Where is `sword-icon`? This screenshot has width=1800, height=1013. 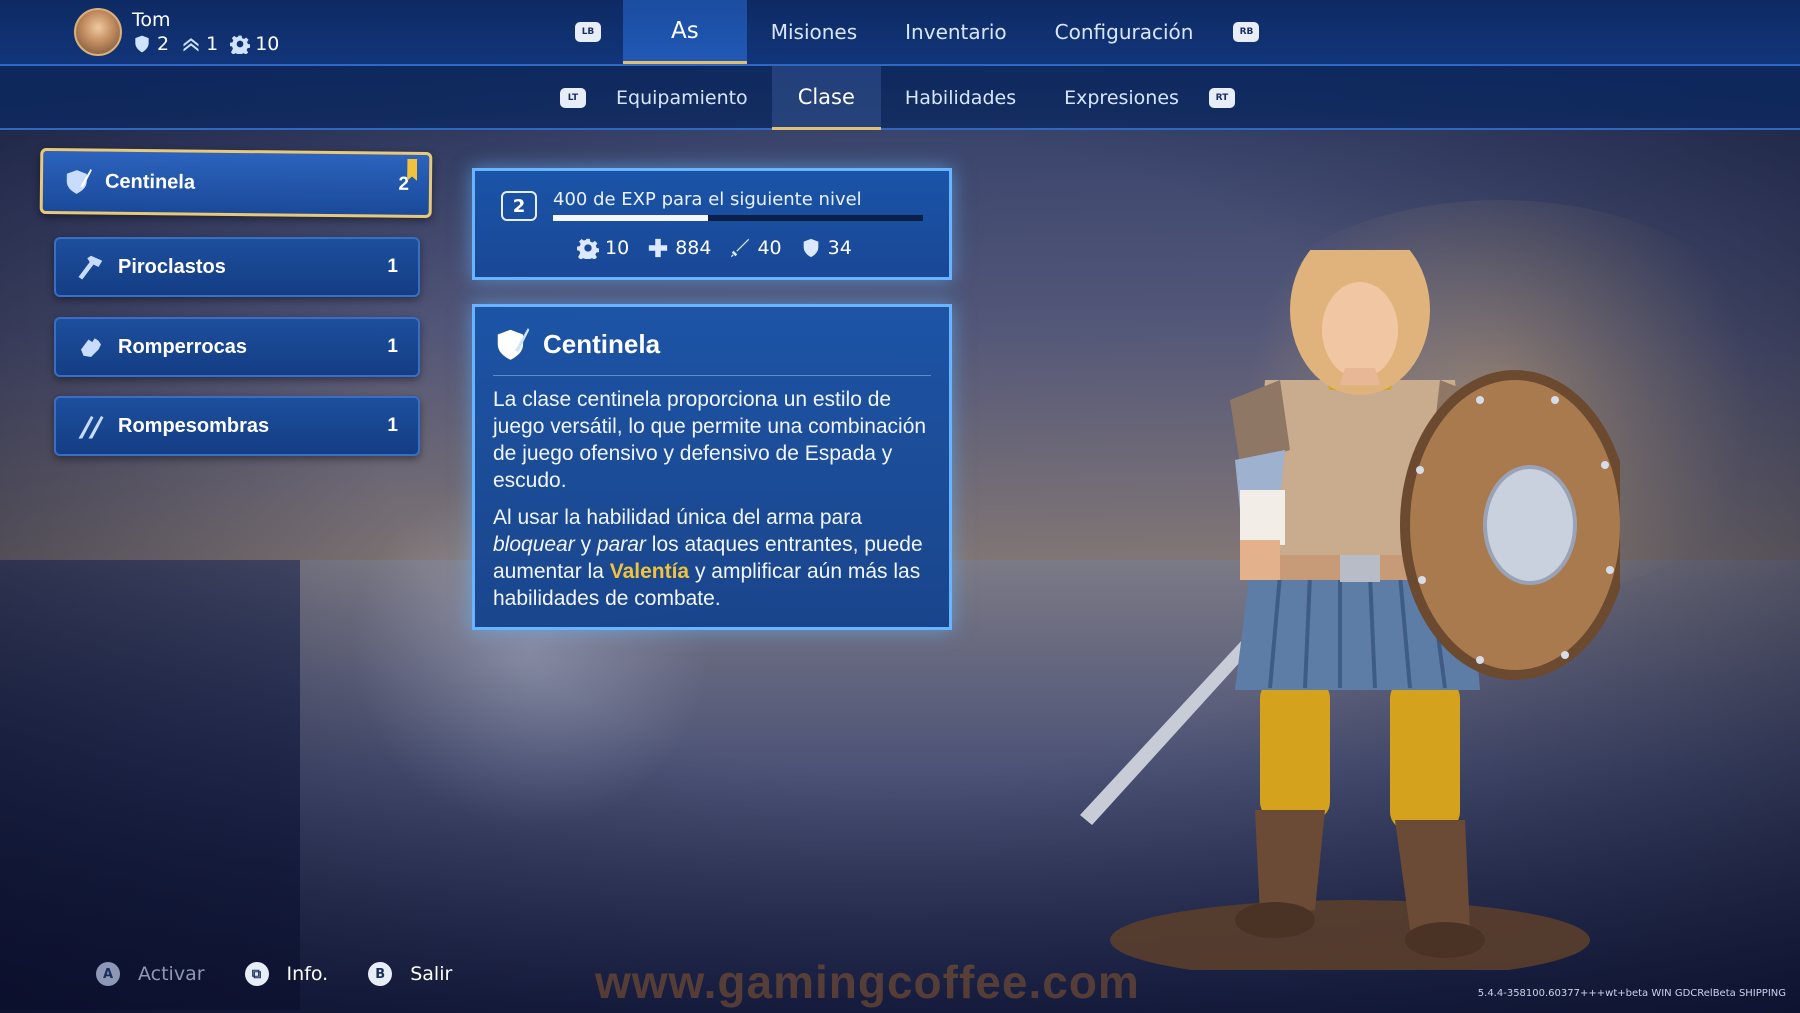 sword-icon is located at coordinates (740, 248).